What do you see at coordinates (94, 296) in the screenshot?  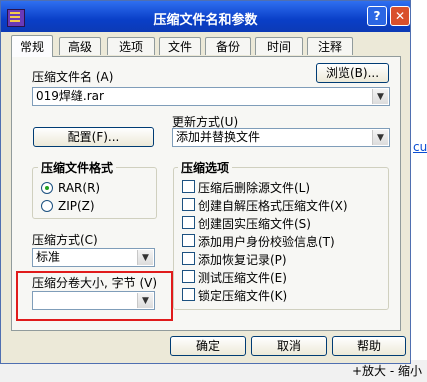 I see `red-highlight-box` at bounding box center [94, 296].